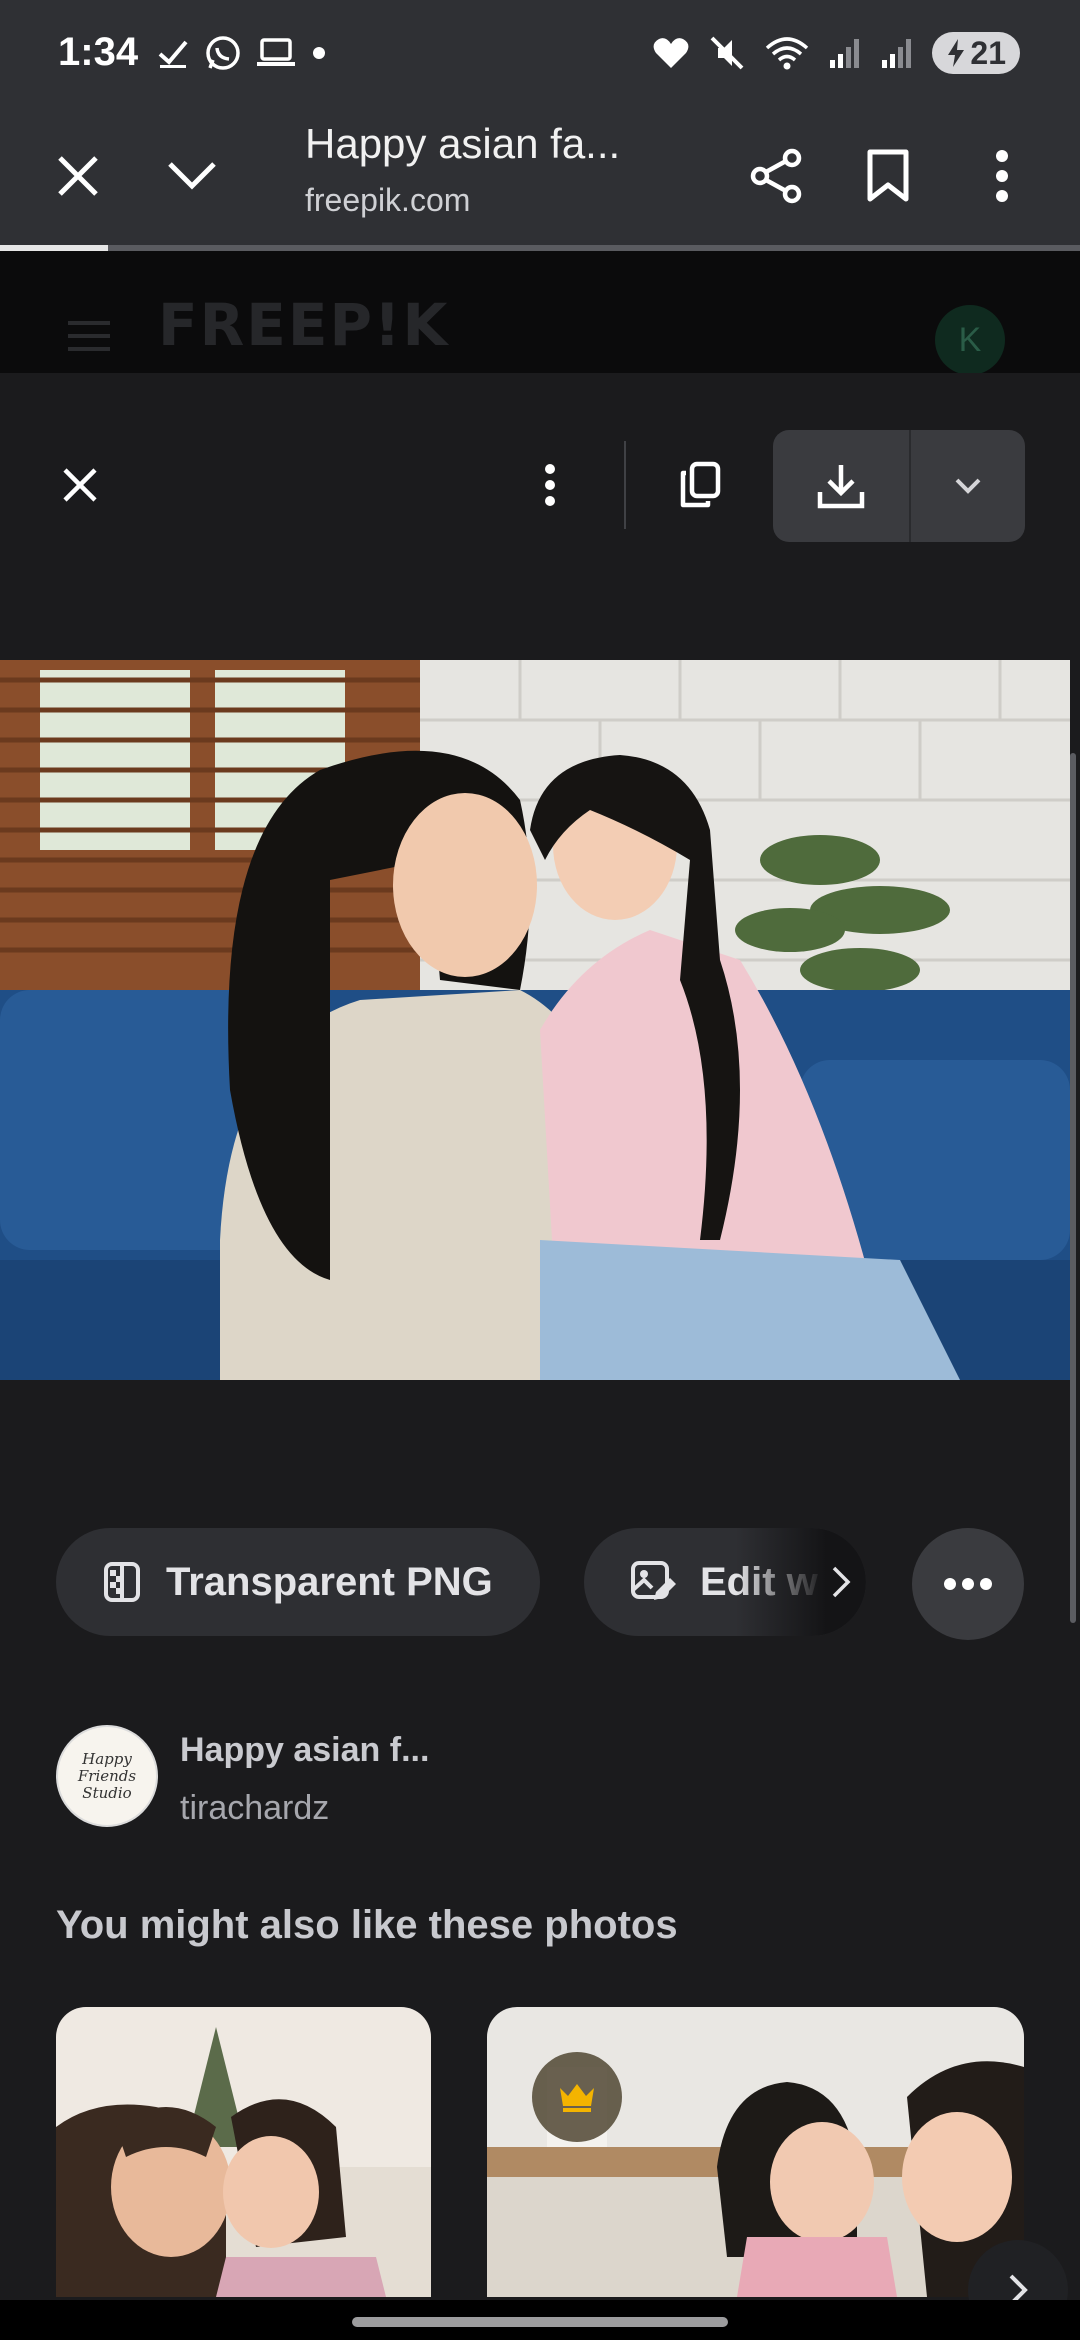 Image resolution: width=1080 pixels, height=2340 pixels. What do you see at coordinates (387, 200) in the screenshot?
I see `tab-url: freepik.com` at bounding box center [387, 200].